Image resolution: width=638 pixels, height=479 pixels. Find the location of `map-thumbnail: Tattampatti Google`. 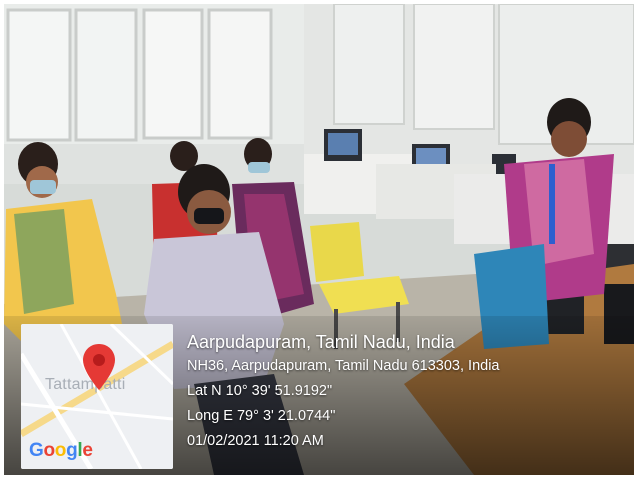

map-thumbnail: Tattampatti Google is located at coordinates (97, 396).